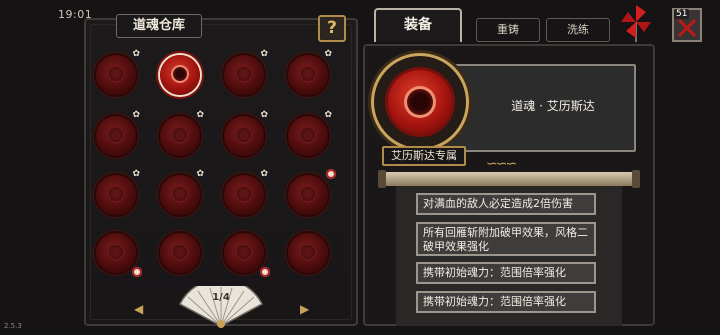 This screenshot has width=720, height=335. I want to click on page-indicator: 1/4, so click(221, 297).